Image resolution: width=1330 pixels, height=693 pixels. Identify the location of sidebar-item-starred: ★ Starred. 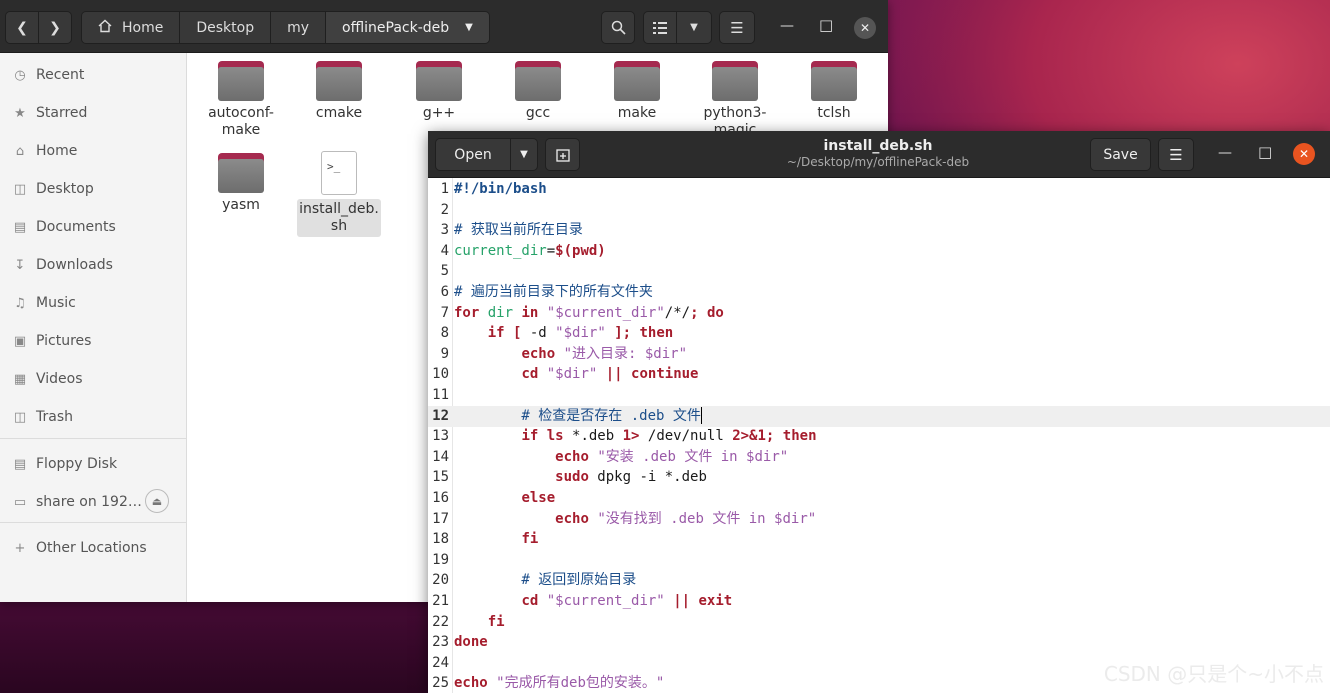
(49, 113).